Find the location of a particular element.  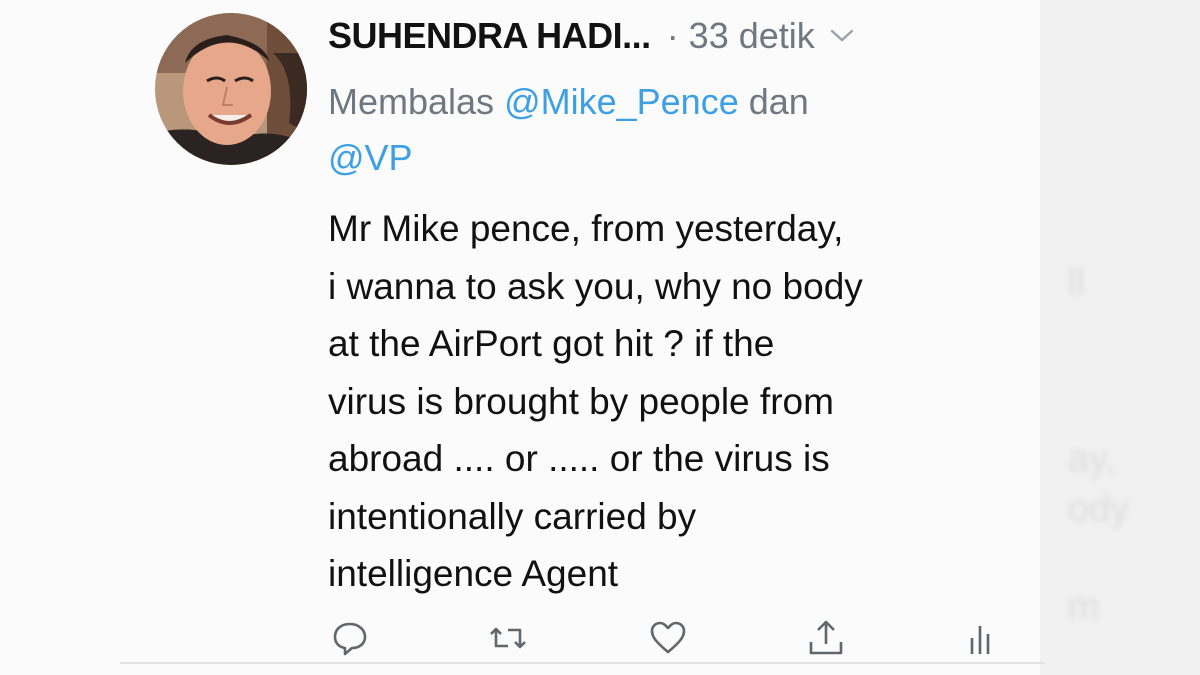

like-icon is located at coordinates (668, 638).